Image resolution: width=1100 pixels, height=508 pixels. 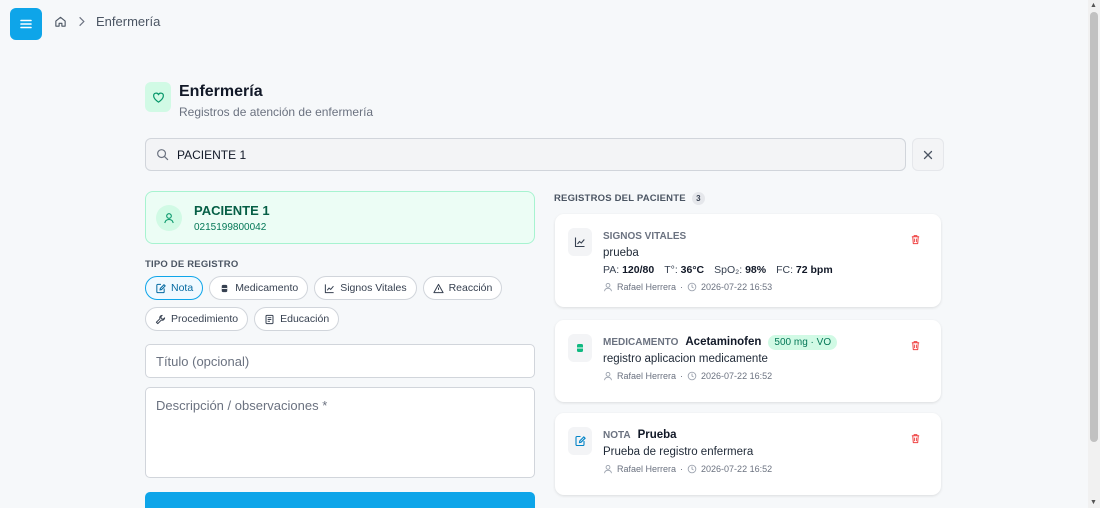 I want to click on record-type-reaccion: Reacción, so click(x=462, y=288).